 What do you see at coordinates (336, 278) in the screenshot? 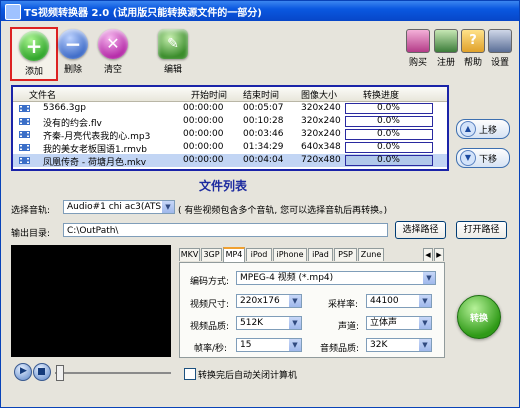
I see `codec-select: MPEG-4 视频 (*.mp4) ▼` at bounding box center [336, 278].